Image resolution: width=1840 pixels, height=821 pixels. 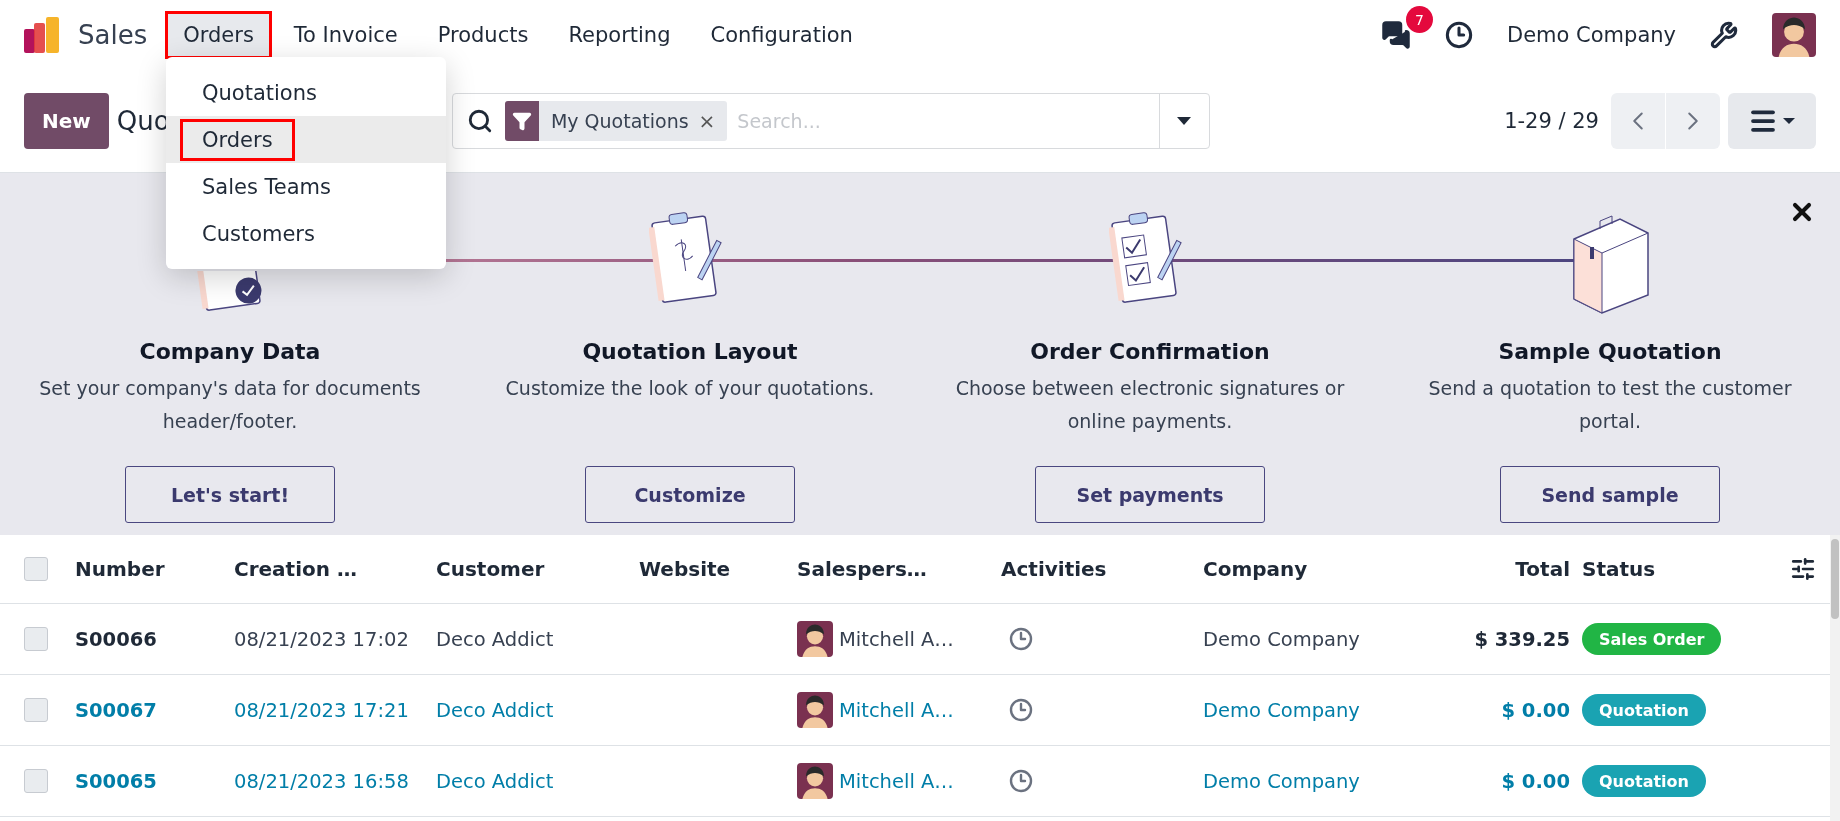 I want to click on scrollbar, so click(x=1835, y=678).